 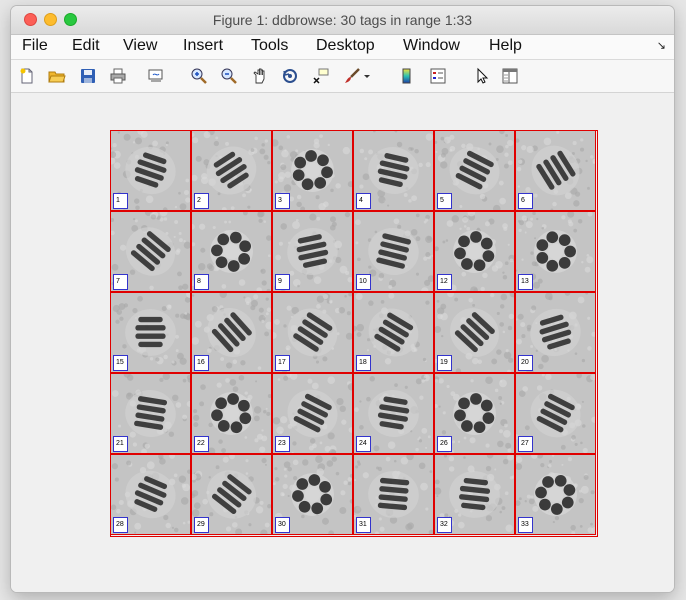 I want to click on particle-tile: 32, so click(x=474, y=494).